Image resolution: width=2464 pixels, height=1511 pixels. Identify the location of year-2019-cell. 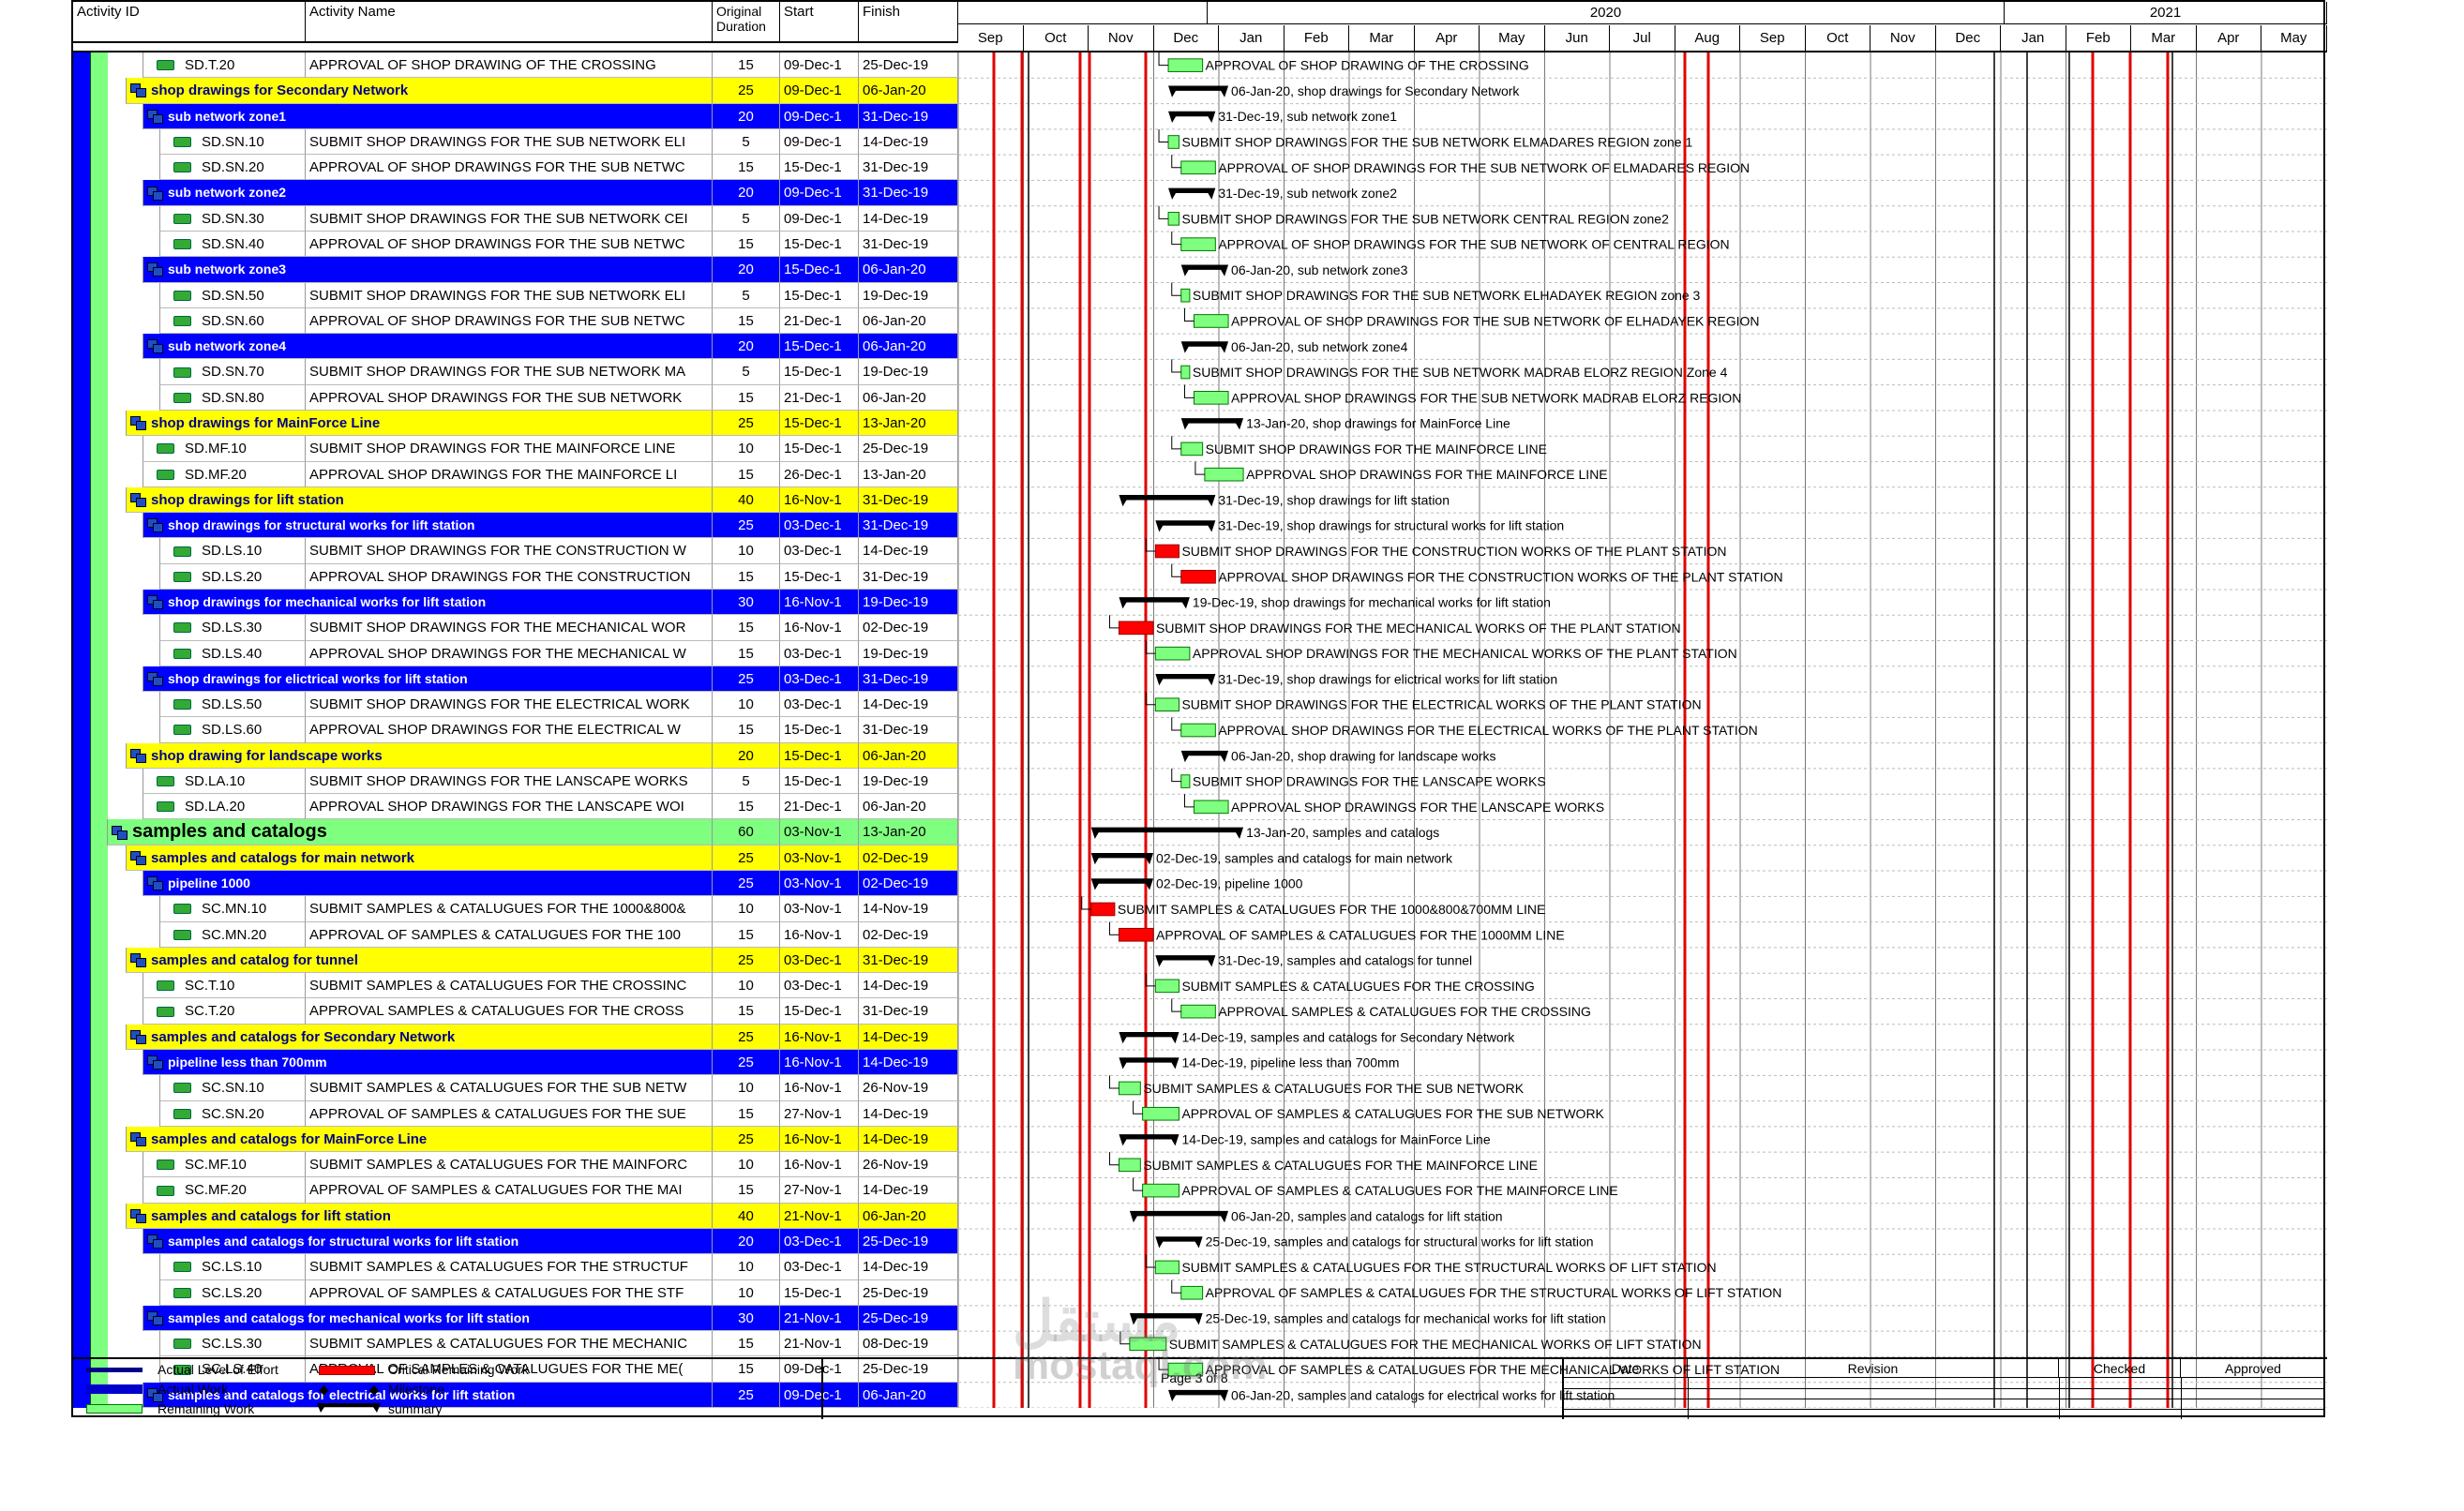
(1083, 13).